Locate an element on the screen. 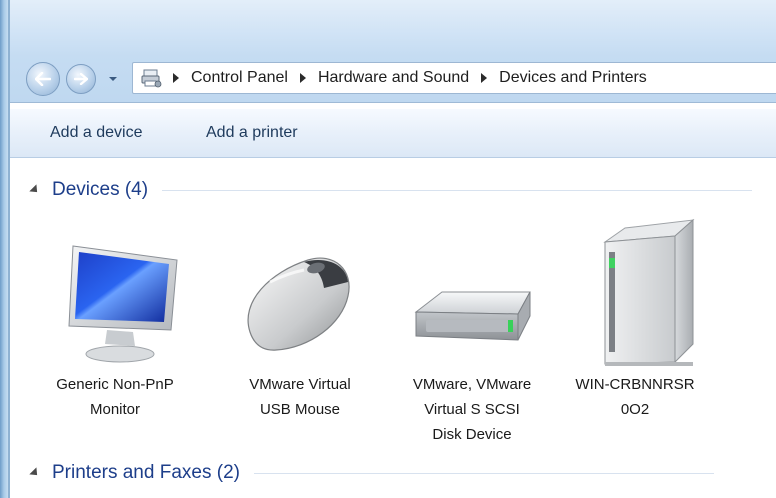 The width and height of the screenshot is (776, 498). computer-tower-icon is located at coordinates (649, 292).